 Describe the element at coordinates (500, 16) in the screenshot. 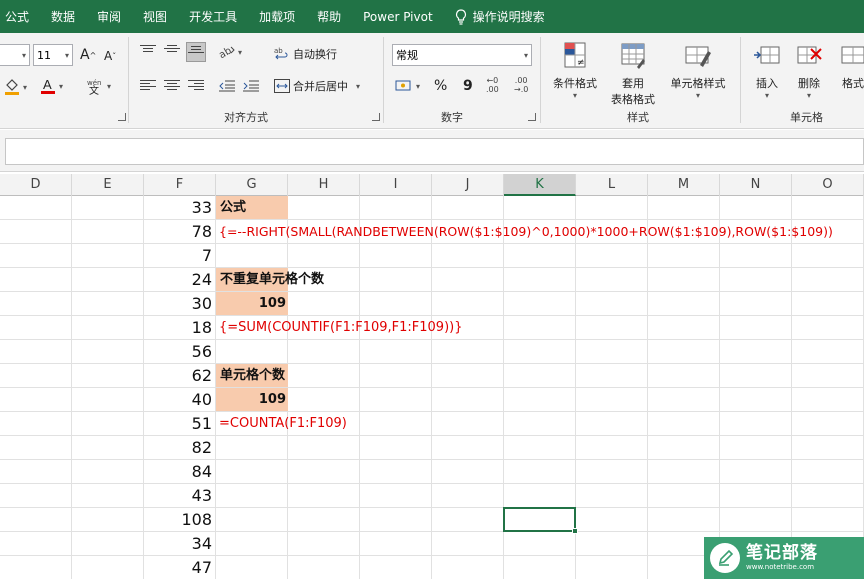

I see `tell-me-search: 操作说明搜索` at that location.